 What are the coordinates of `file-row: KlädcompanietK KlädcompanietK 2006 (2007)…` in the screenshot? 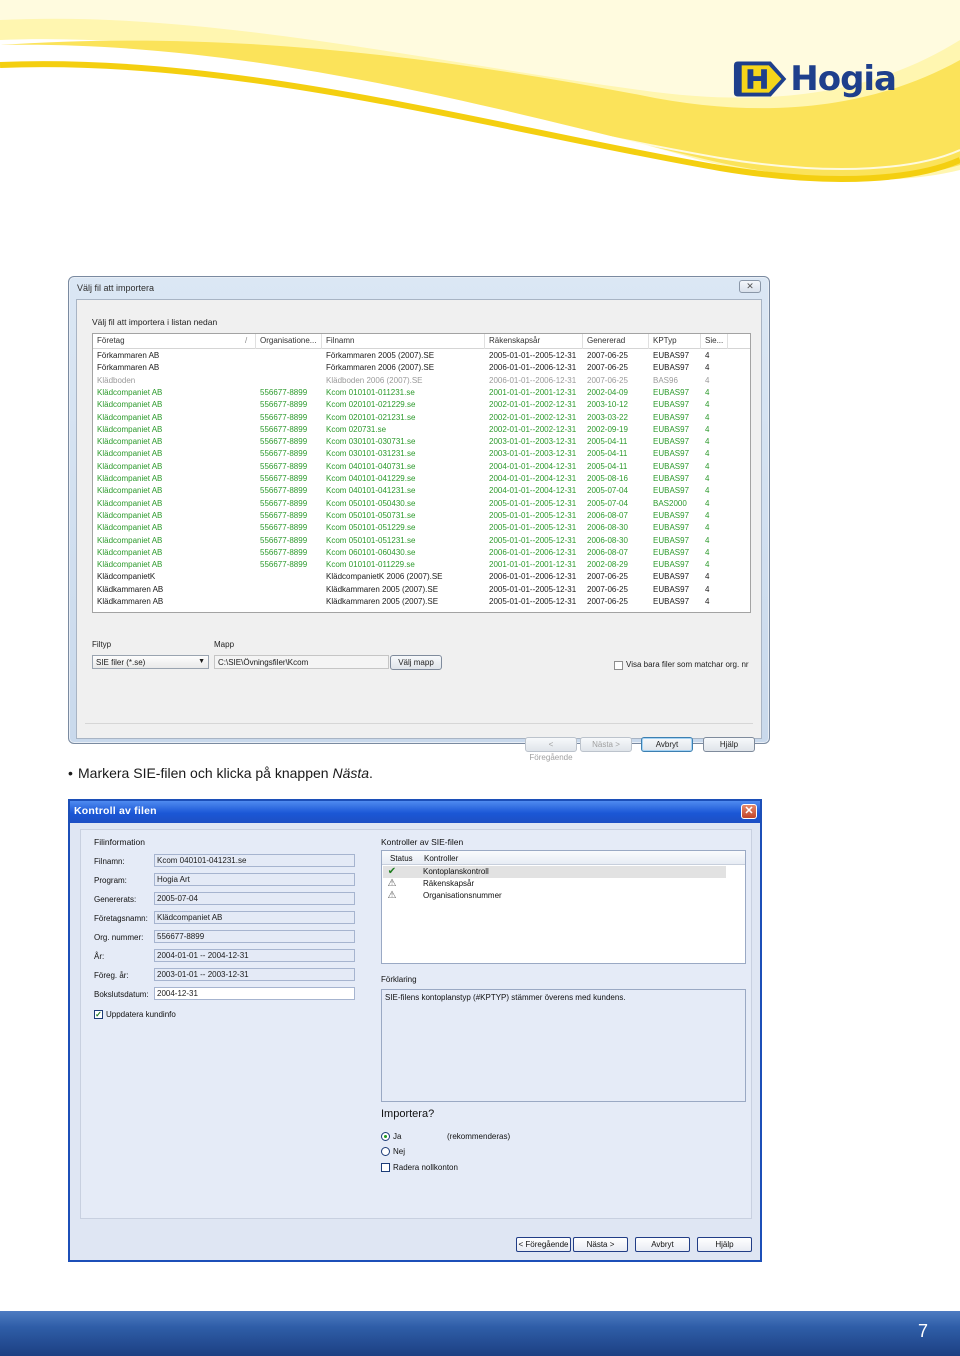 It's located at (421, 577).